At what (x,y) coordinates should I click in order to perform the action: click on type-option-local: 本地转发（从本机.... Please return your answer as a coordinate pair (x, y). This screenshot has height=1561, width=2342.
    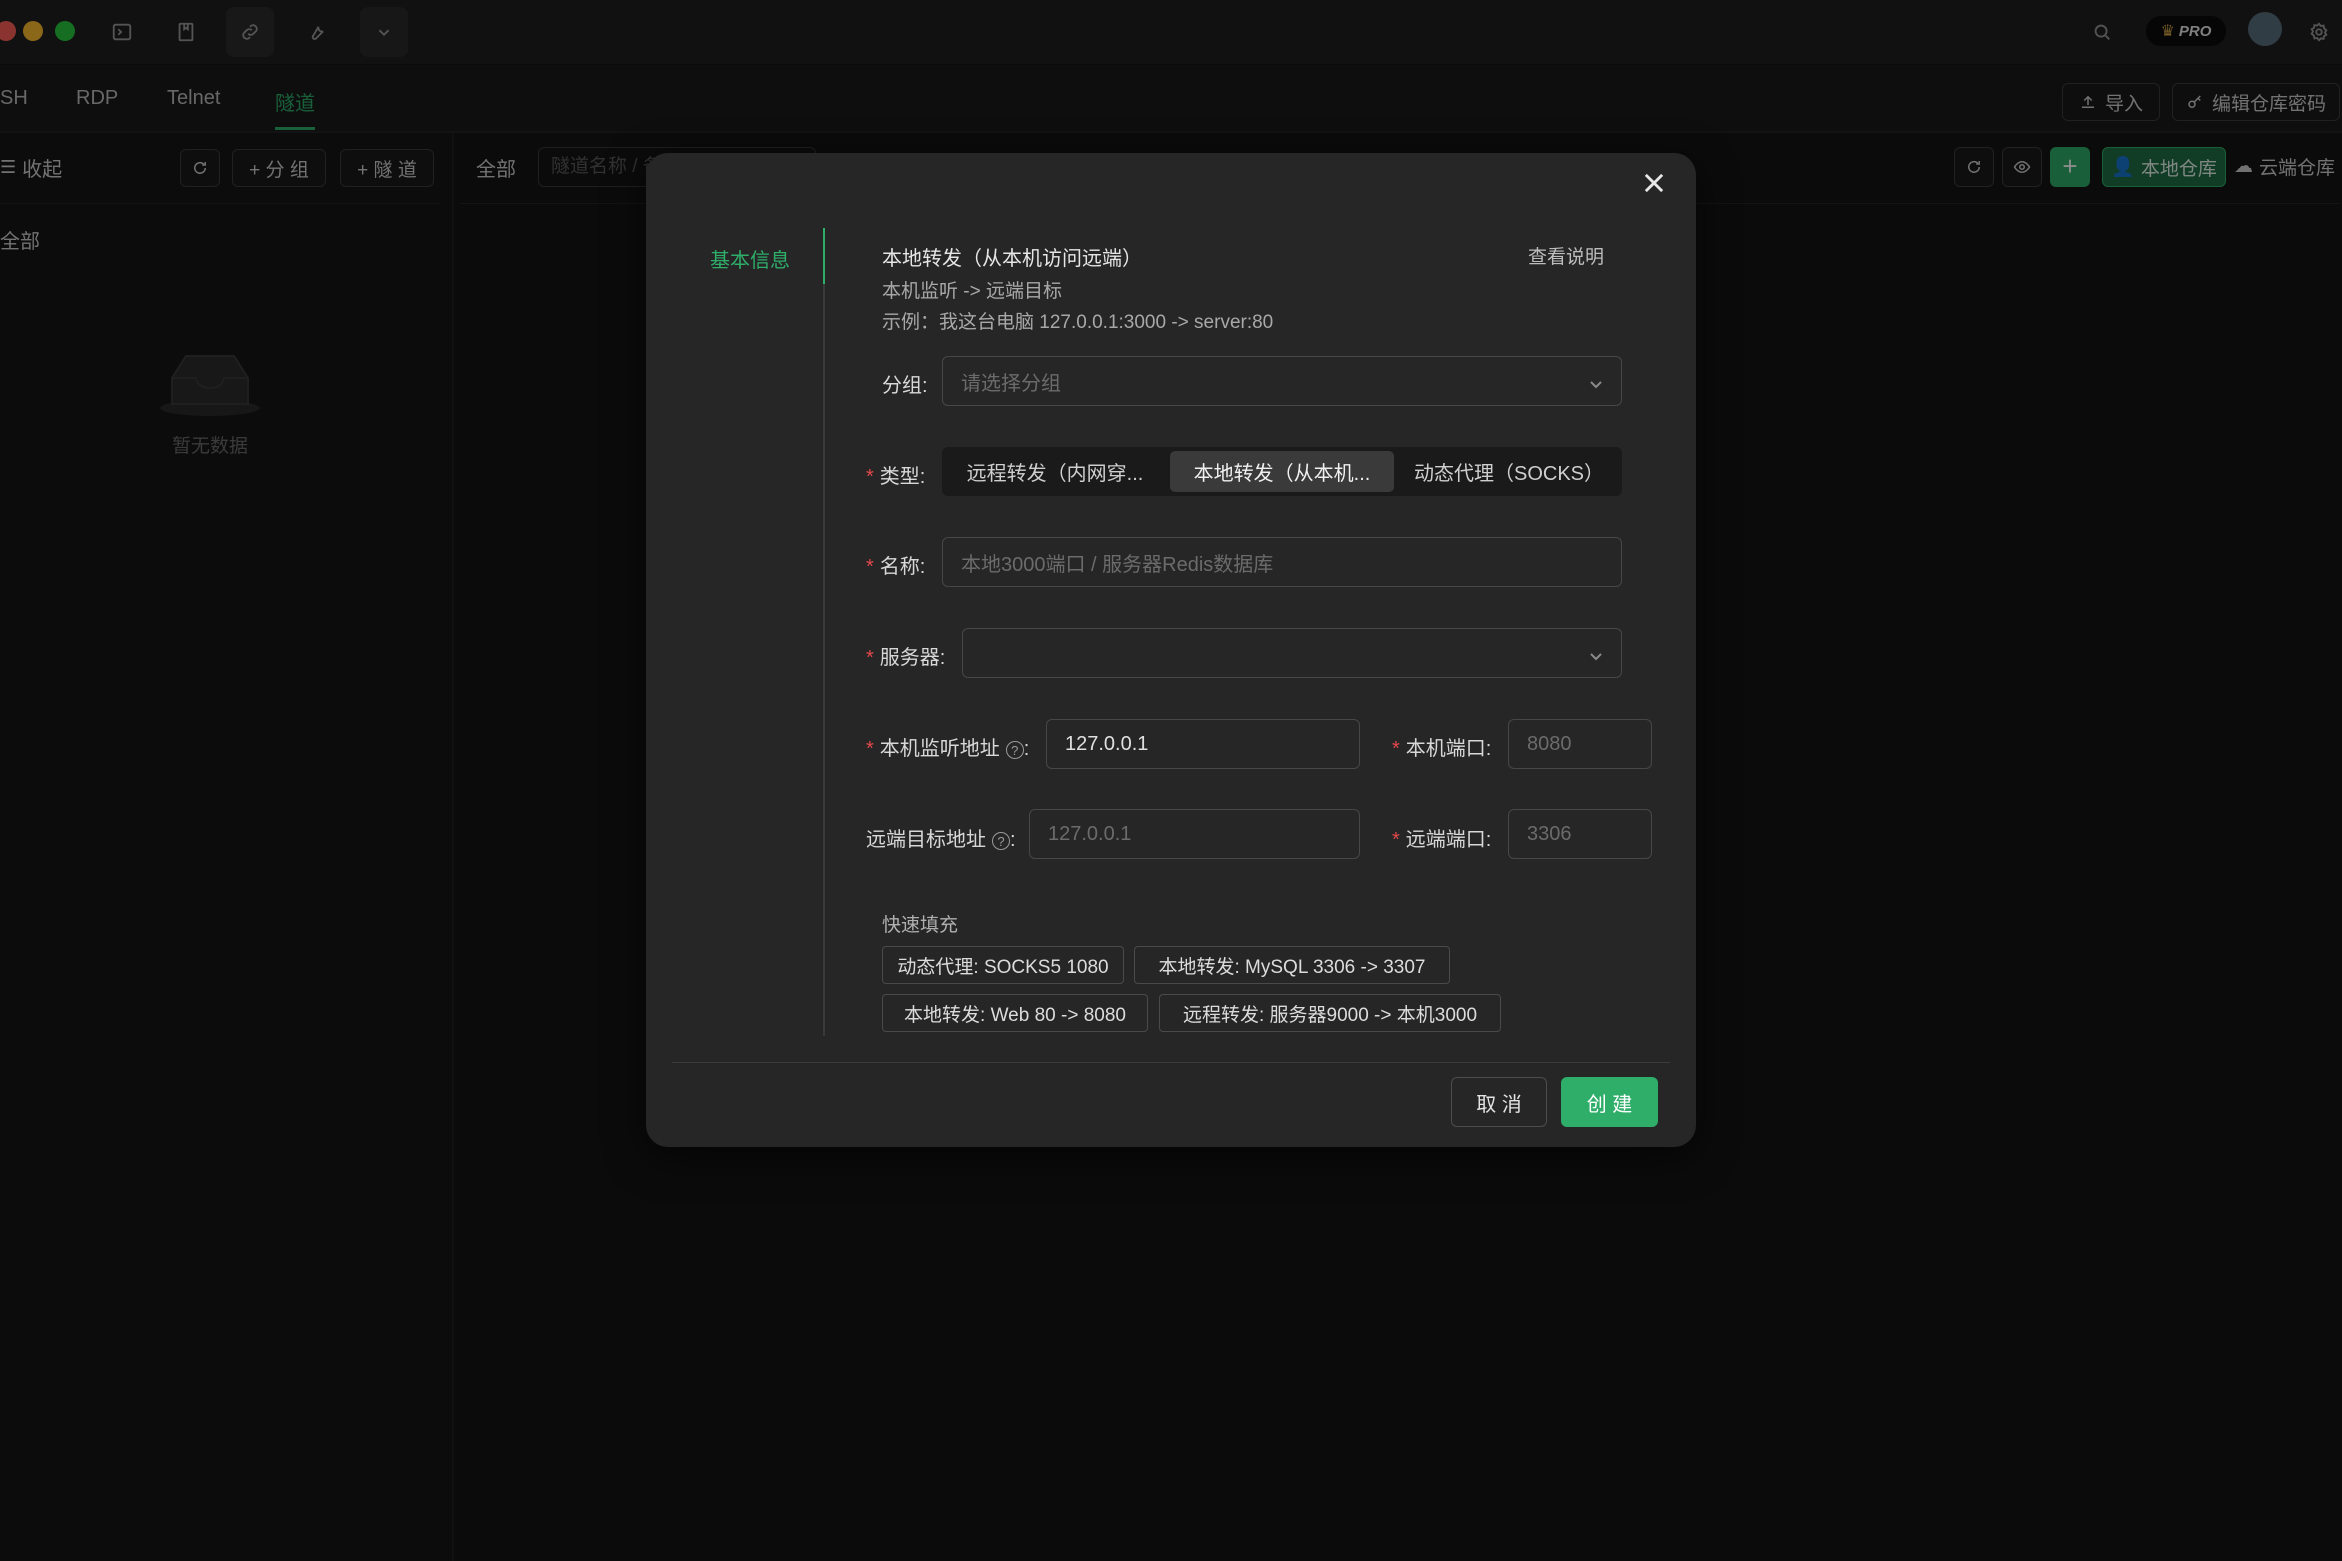
    Looking at the image, I should click on (1282, 471).